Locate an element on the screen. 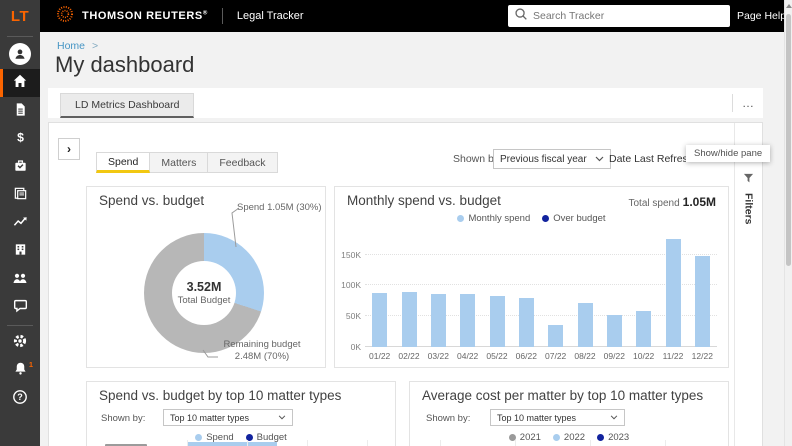  tab-spend: Spend is located at coordinates (123, 162).